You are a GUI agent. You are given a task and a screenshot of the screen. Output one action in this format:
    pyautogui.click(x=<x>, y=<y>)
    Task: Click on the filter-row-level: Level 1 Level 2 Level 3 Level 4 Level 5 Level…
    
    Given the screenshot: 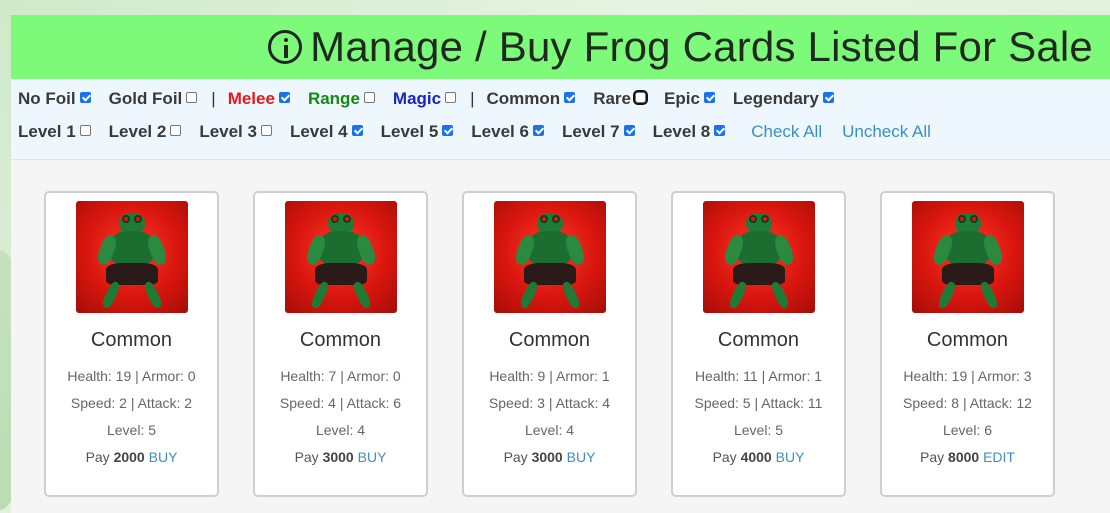 What is the action you would take?
    pyautogui.click(x=484, y=132)
    